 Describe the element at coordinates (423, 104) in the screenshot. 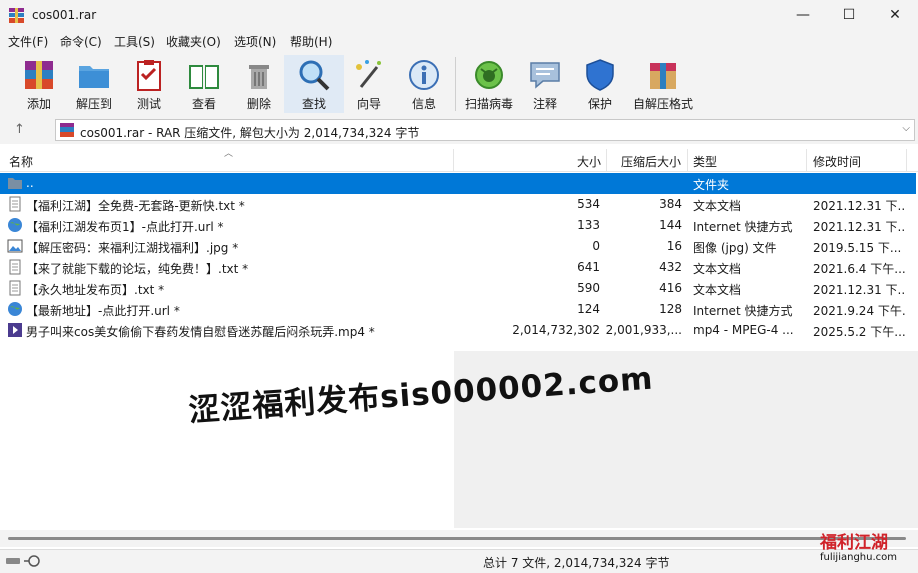

I see `info-label: 信息` at that location.